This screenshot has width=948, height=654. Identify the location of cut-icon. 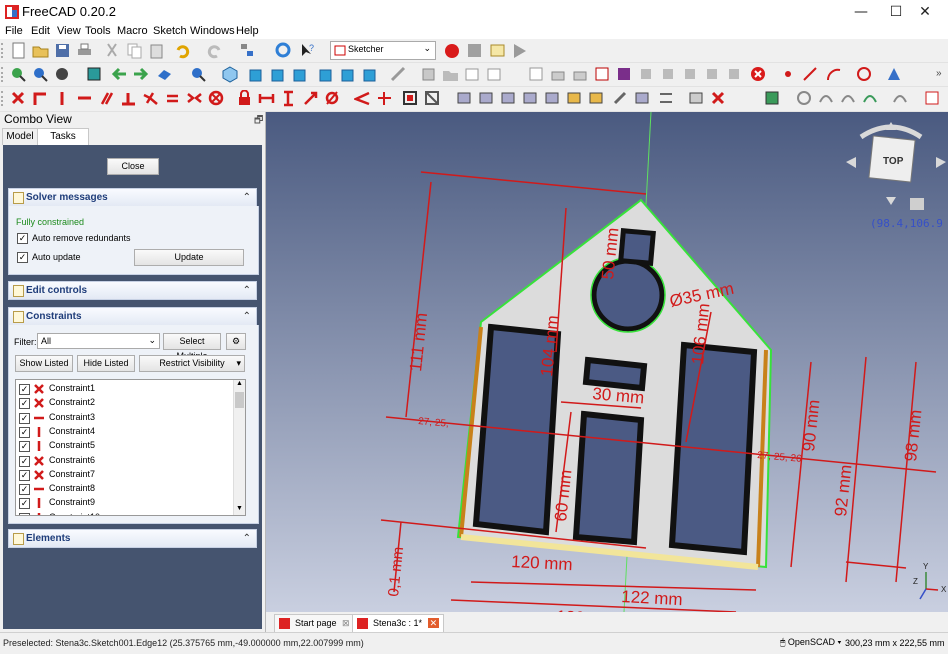
(112, 50).